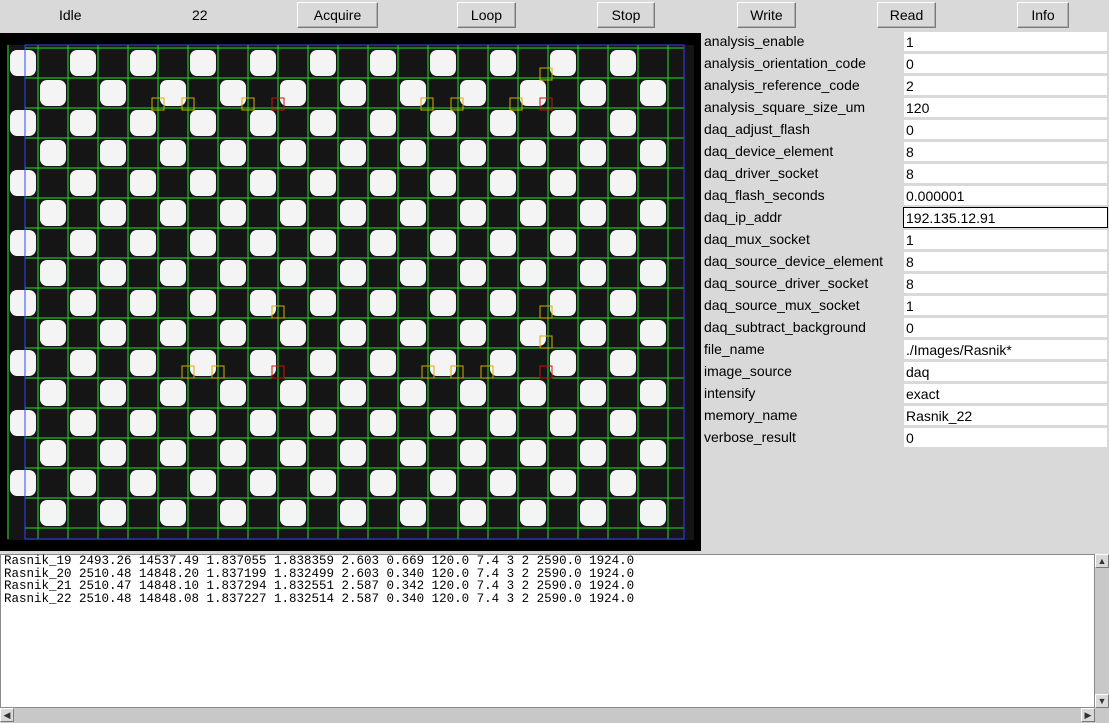  Describe the element at coordinates (626, 15) in the screenshot. I see `stop-button: Stop` at that location.